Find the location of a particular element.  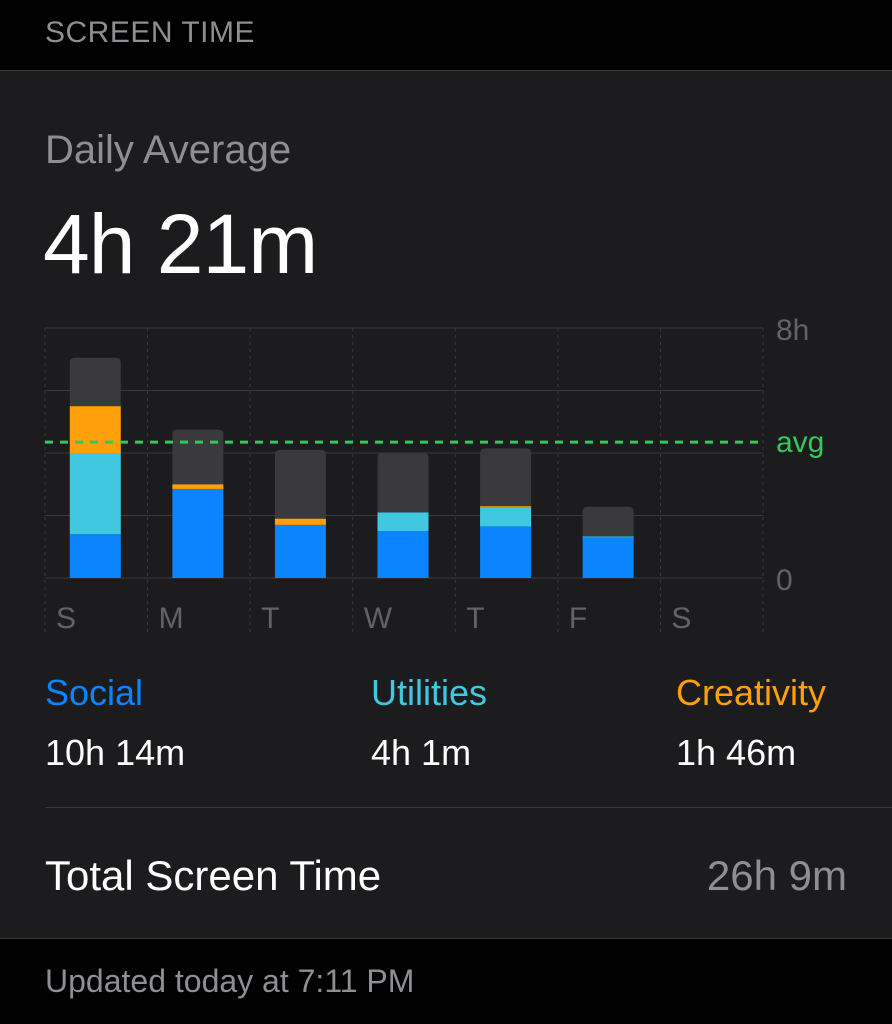

footer: Updated today at 7:11 PM is located at coordinates (446, 981).